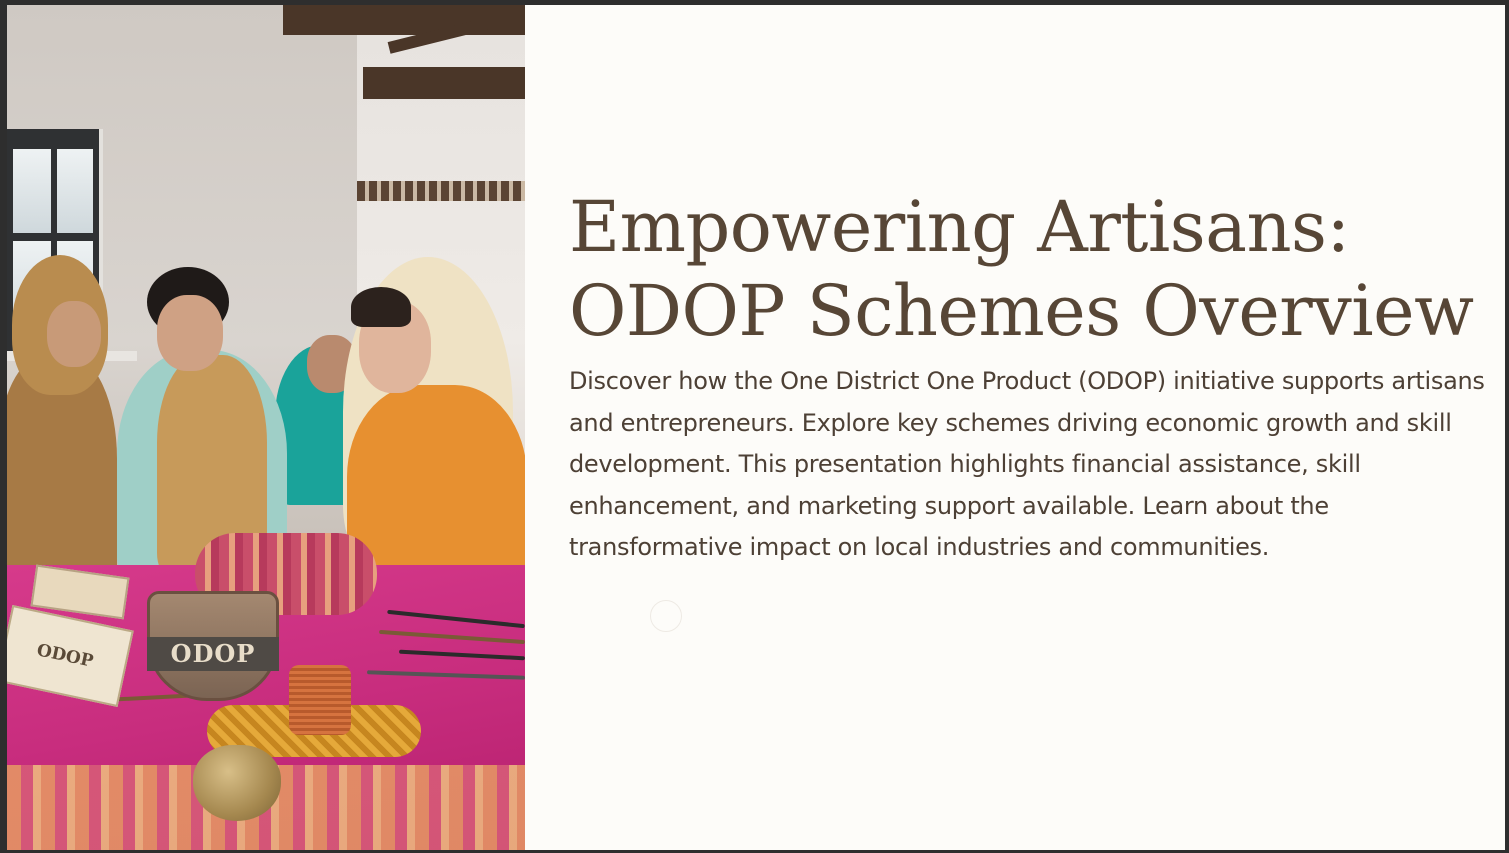 The width and height of the screenshot is (1509, 853). I want to click on photo-wall-frieze, so click(441, 191).